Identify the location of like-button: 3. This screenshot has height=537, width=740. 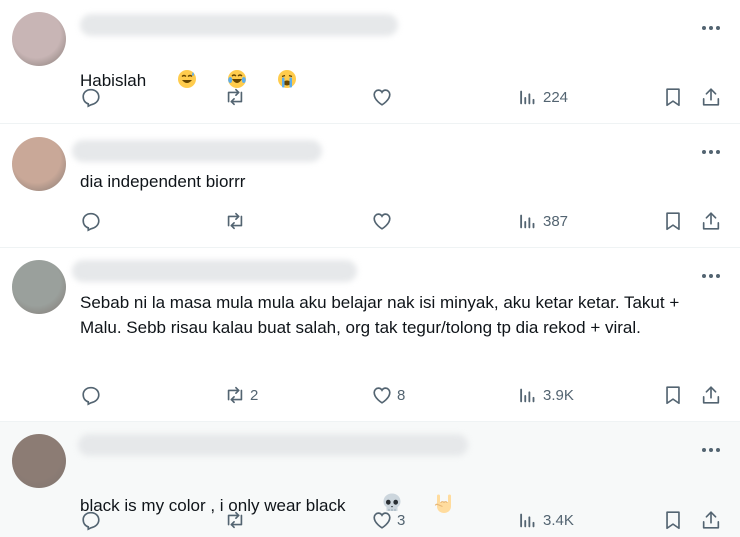
(388, 520).